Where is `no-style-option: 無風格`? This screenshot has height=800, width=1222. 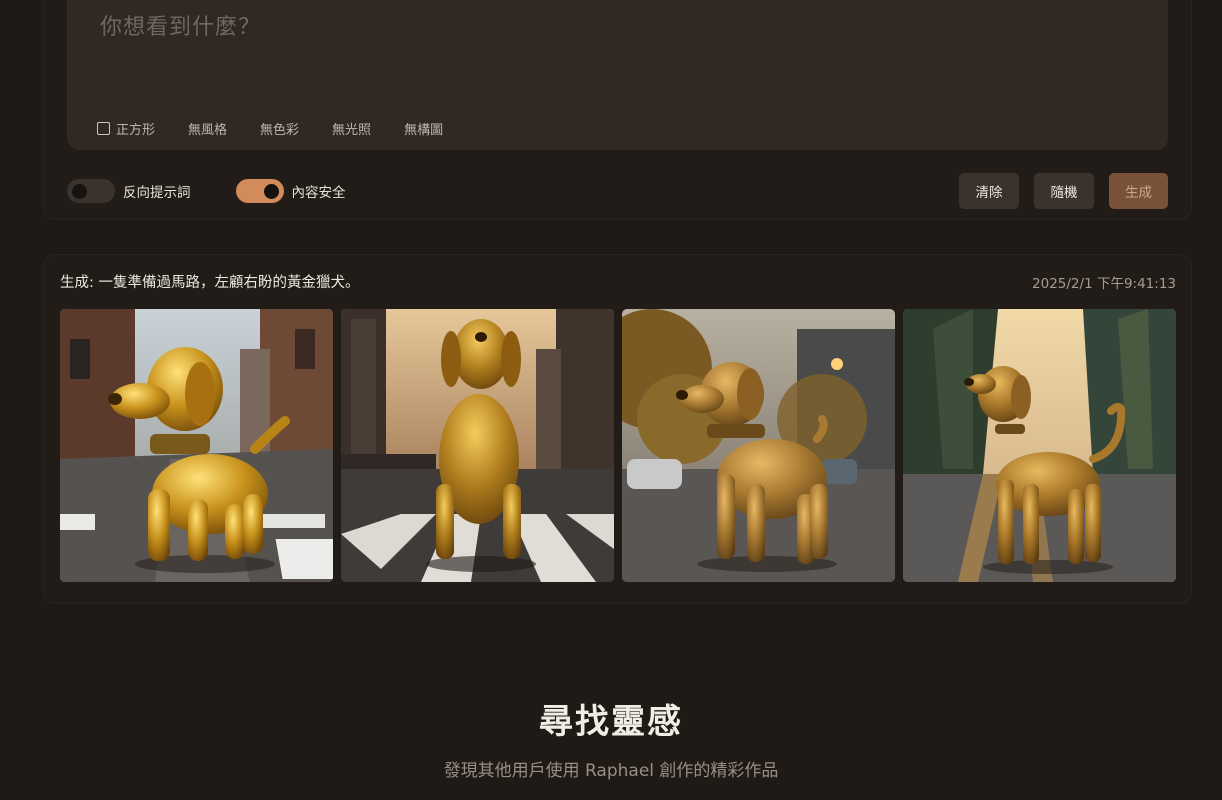
no-style-option: 無風格 is located at coordinates (207, 128).